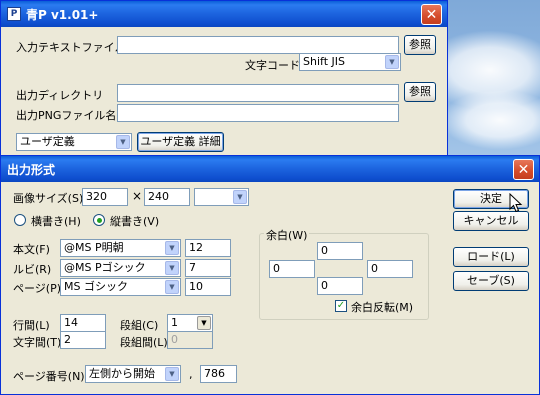 This screenshot has width=540, height=395. Describe the element at coordinates (137, 196) in the screenshot. I see `times-sign: ×` at that location.